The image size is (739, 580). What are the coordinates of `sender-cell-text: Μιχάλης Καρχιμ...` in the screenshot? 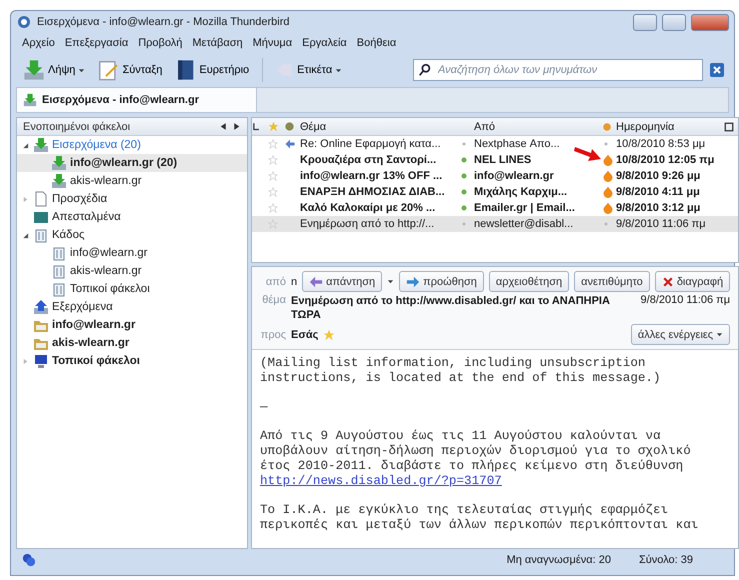 It's located at (521, 192).